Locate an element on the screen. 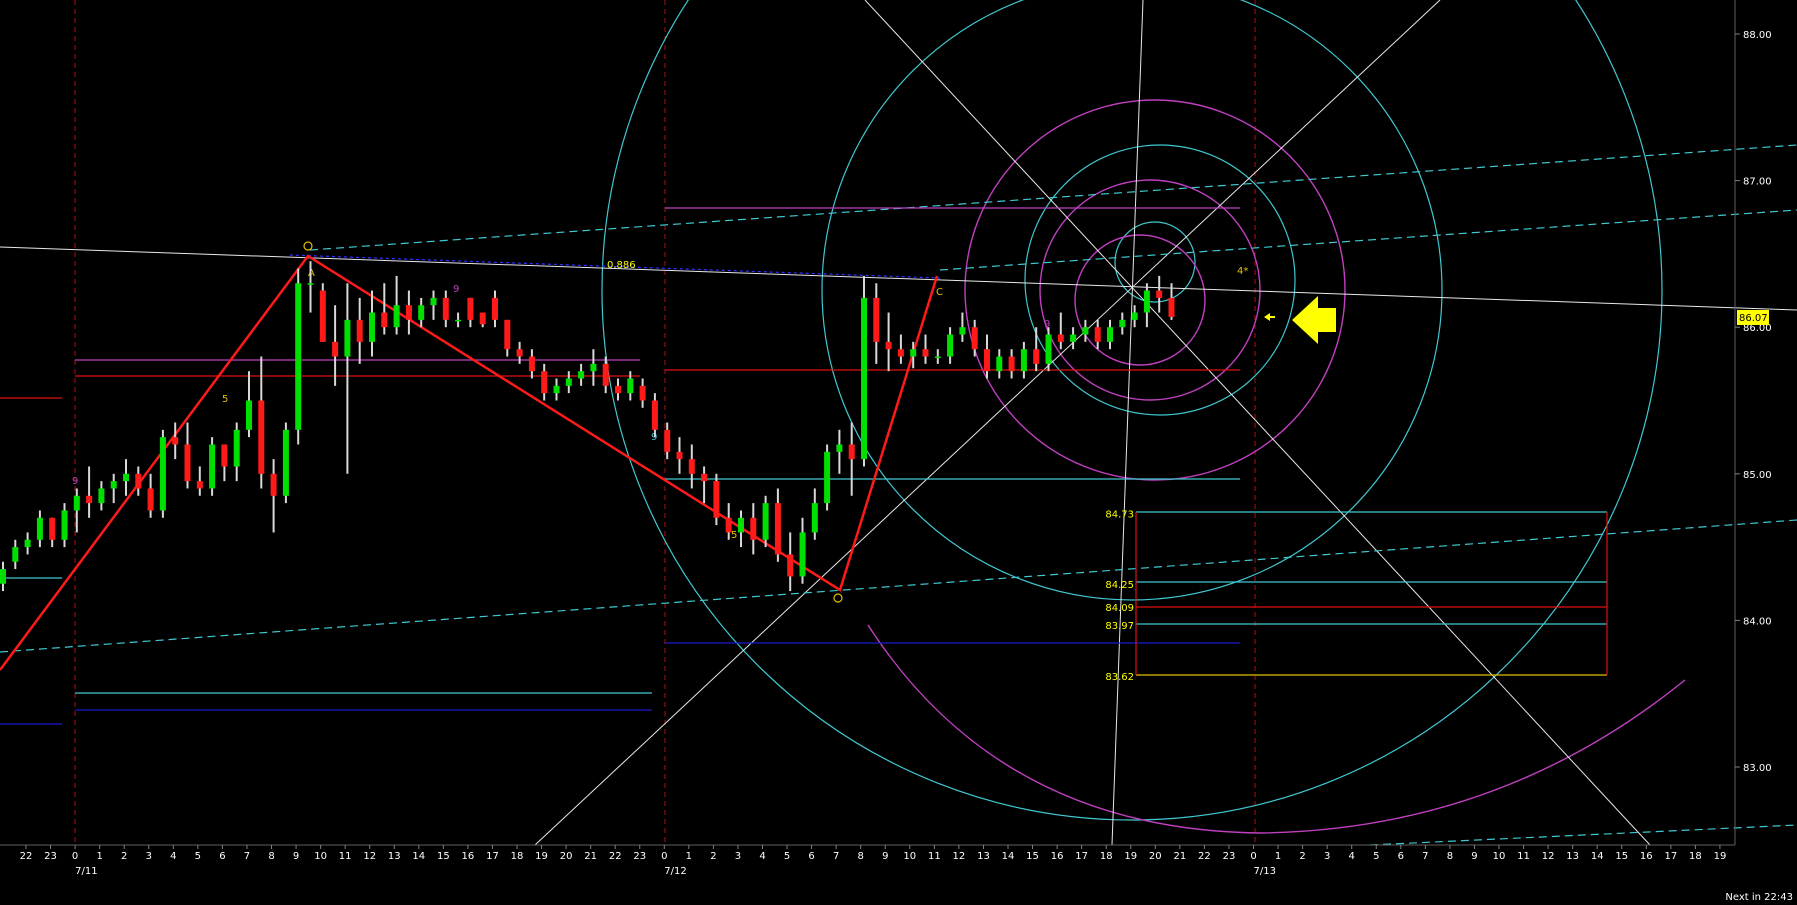  bar-countdown: Next in 22:43 is located at coordinates (1759, 897).